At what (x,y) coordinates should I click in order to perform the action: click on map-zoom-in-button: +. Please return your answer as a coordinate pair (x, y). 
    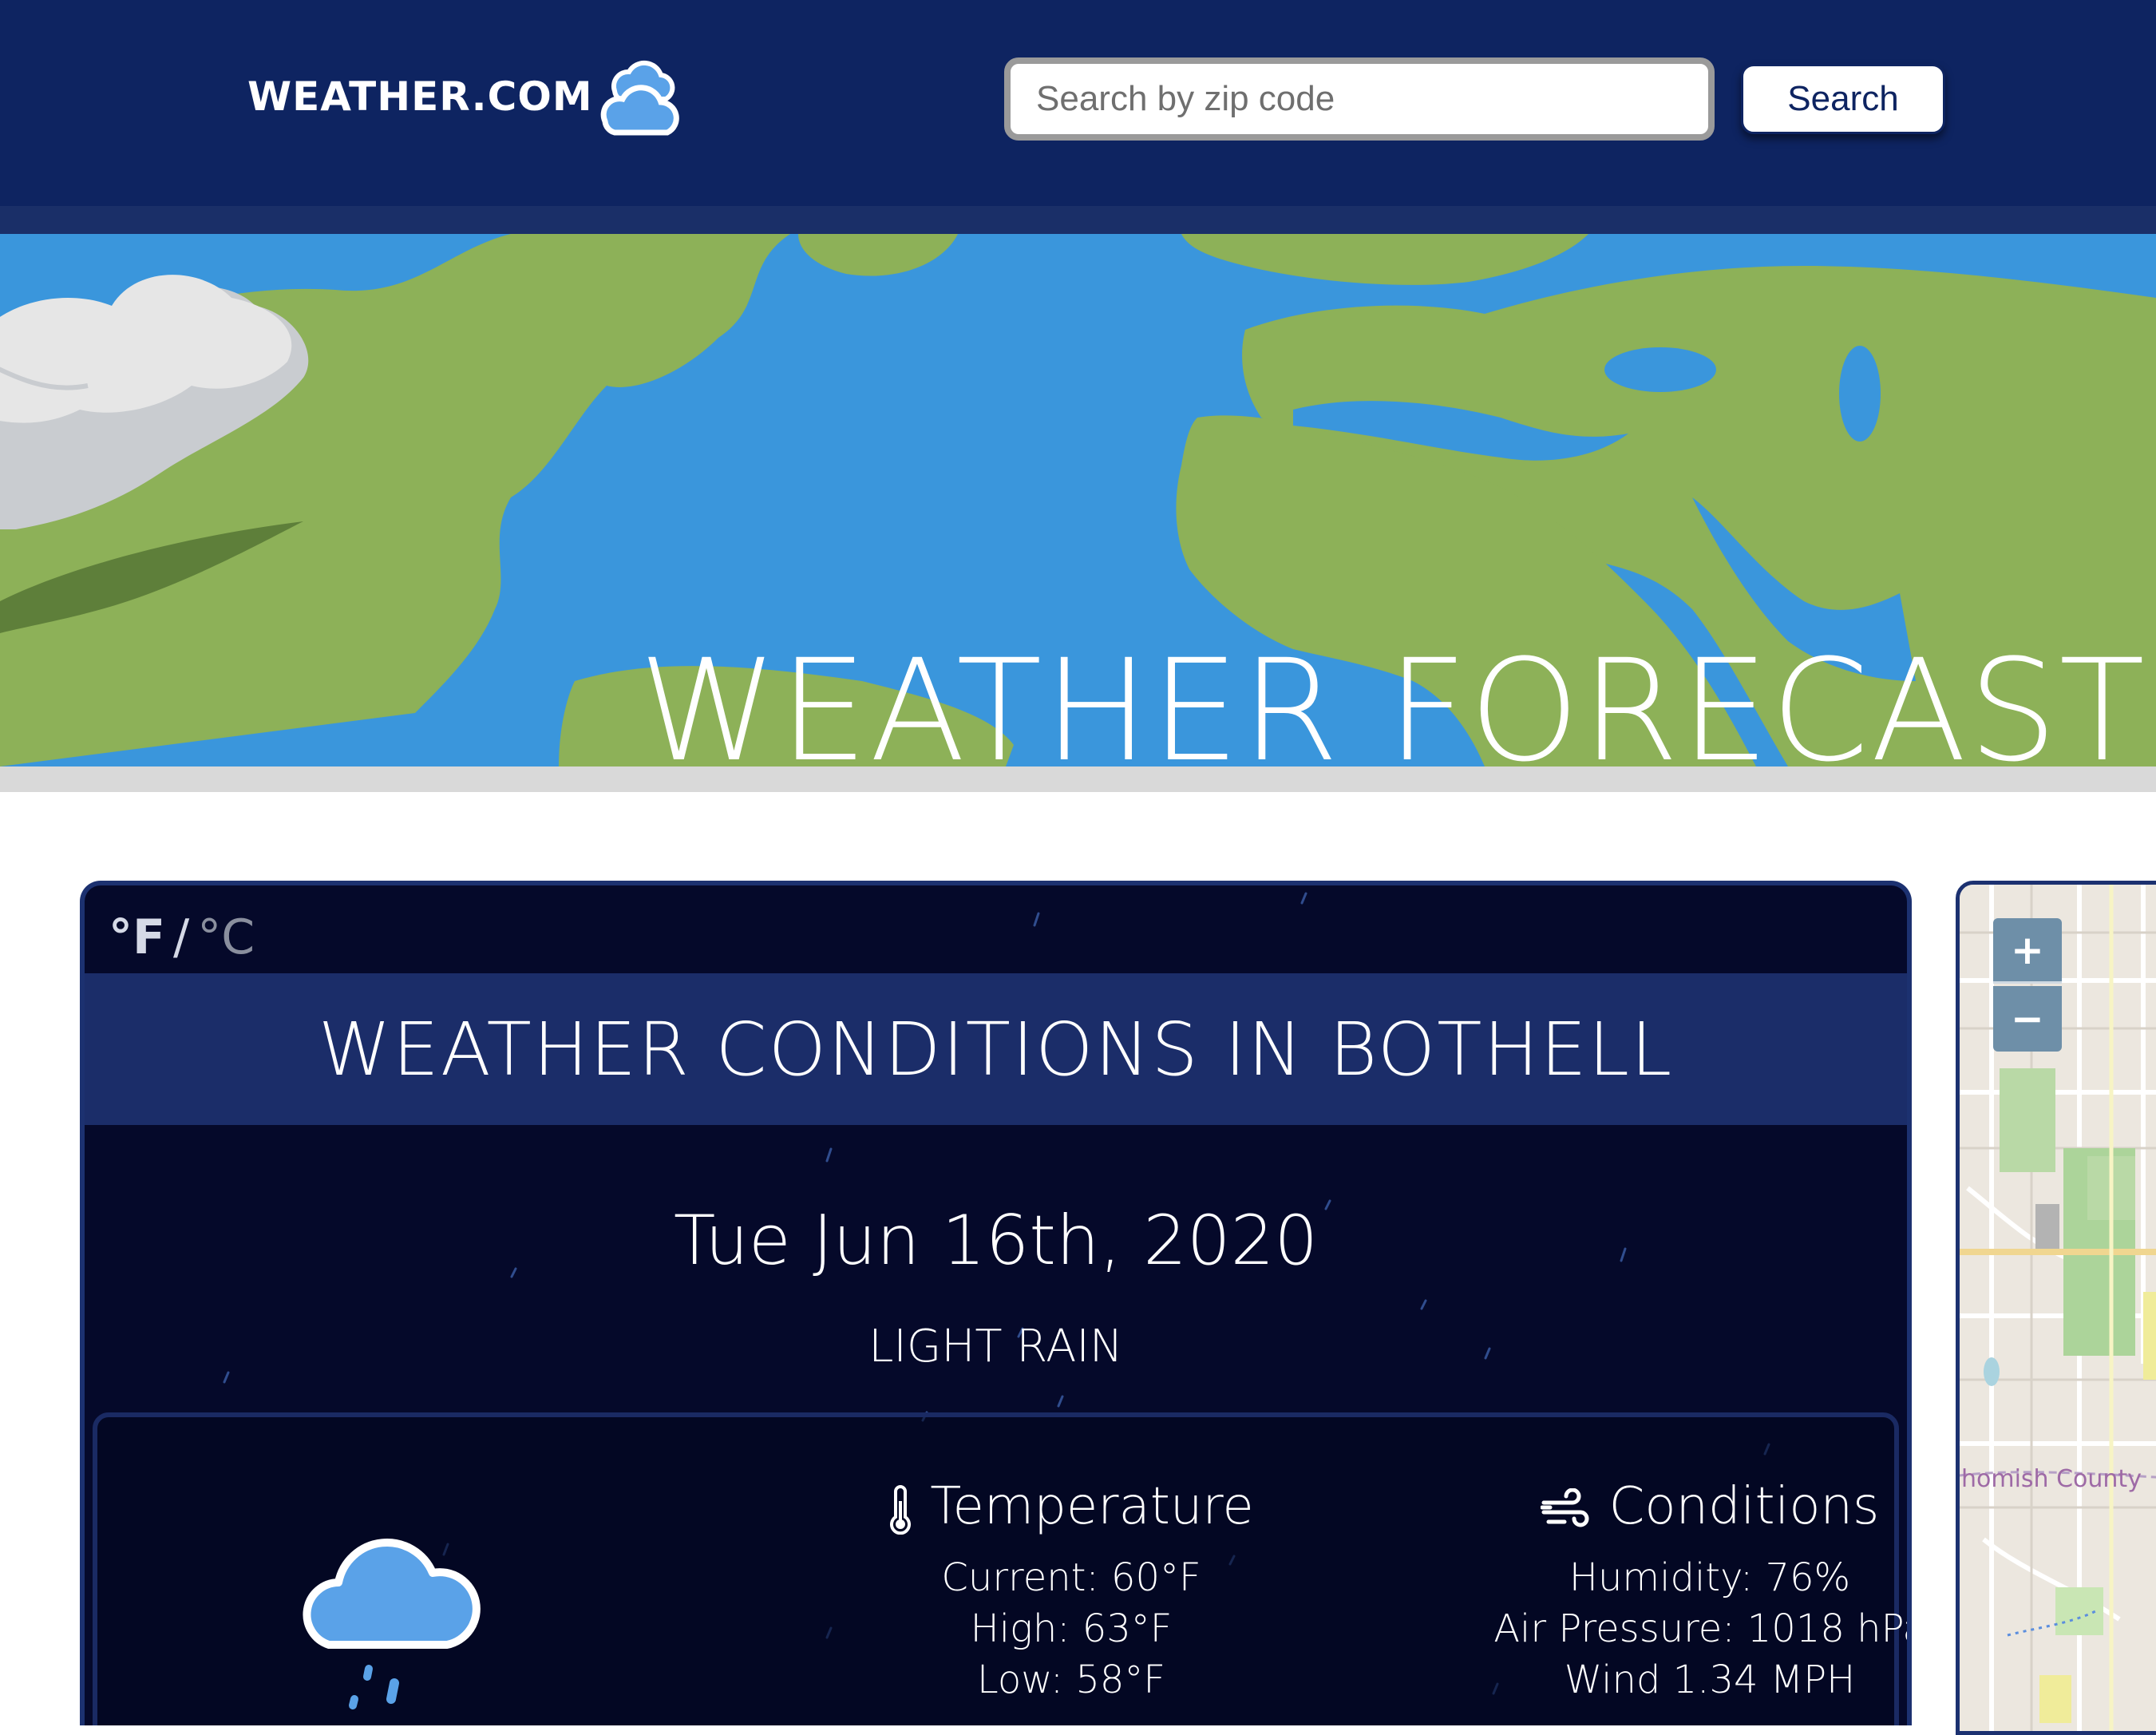
    Looking at the image, I should click on (2028, 951).